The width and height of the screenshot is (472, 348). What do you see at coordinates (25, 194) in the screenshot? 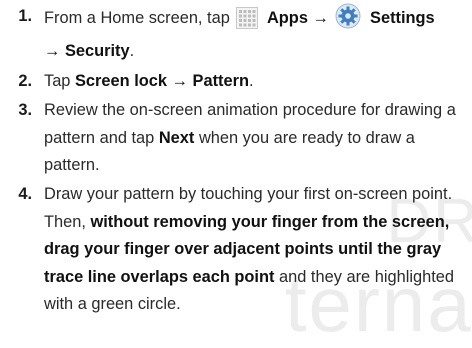
I see `step-number: 4.` at bounding box center [25, 194].